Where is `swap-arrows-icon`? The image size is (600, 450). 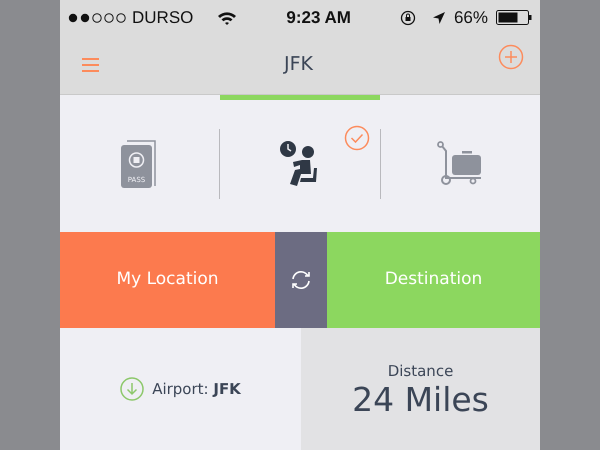 swap-arrows-icon is located at coordinates (301, 280).